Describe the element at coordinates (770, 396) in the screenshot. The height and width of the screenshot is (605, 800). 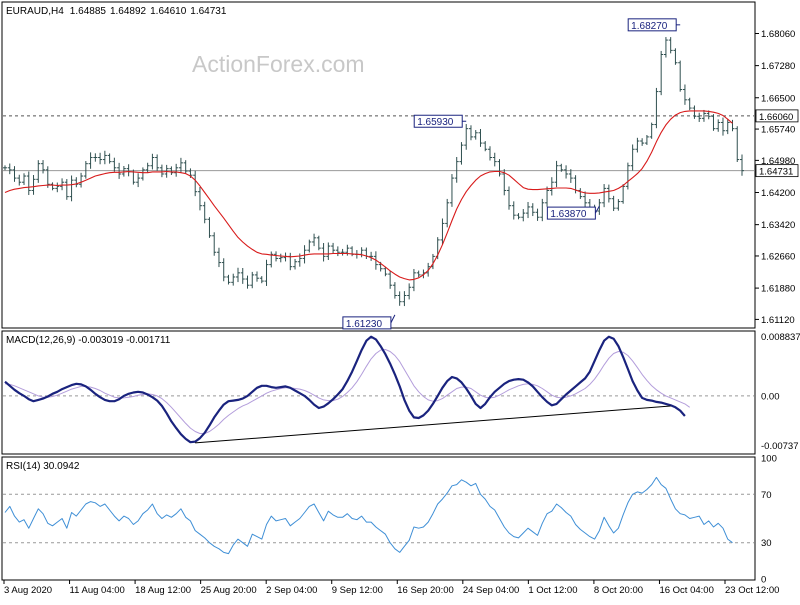
I see `macd-tick-label: 0.00` at that location.